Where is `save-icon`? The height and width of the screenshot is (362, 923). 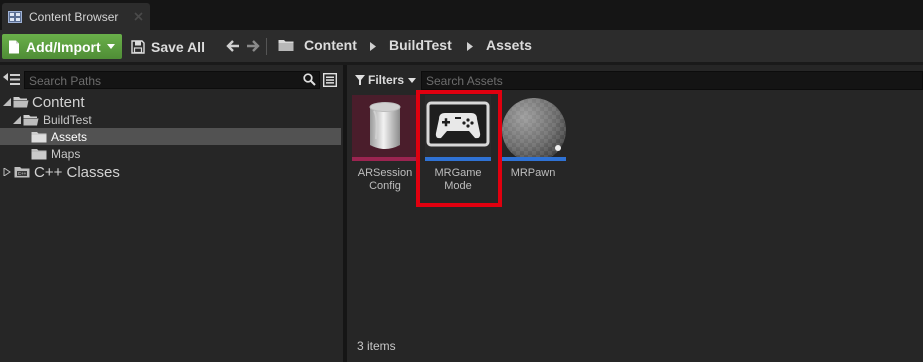 save-icon is located at coordinates (138, 46).